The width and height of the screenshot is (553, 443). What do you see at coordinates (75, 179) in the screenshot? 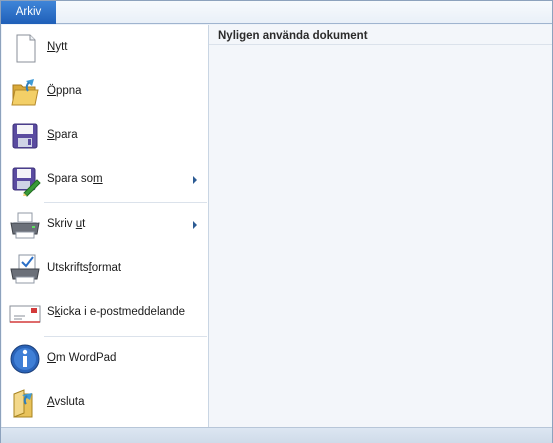
I see `menu-item-label: Spara som` at bounding box center [75, 179].